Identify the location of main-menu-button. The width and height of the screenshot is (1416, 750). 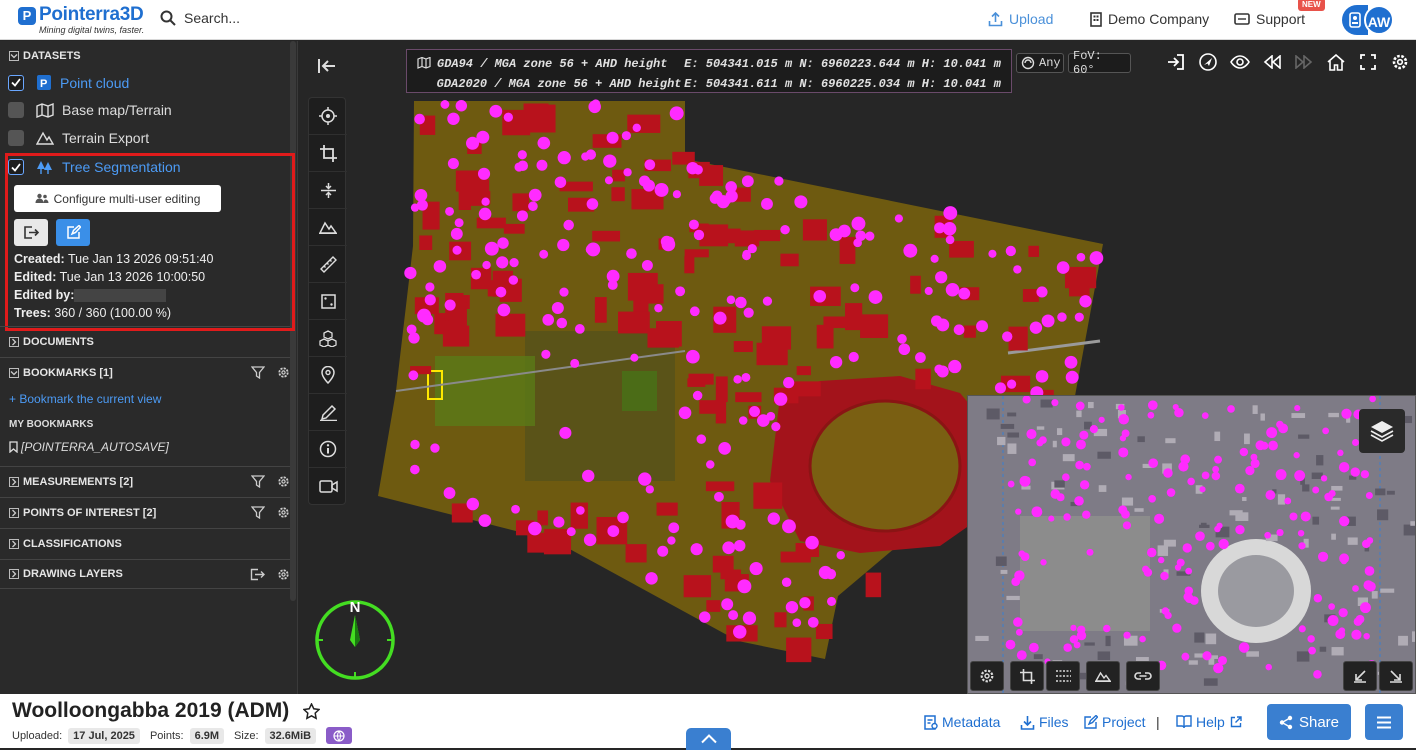
(1384, 722).